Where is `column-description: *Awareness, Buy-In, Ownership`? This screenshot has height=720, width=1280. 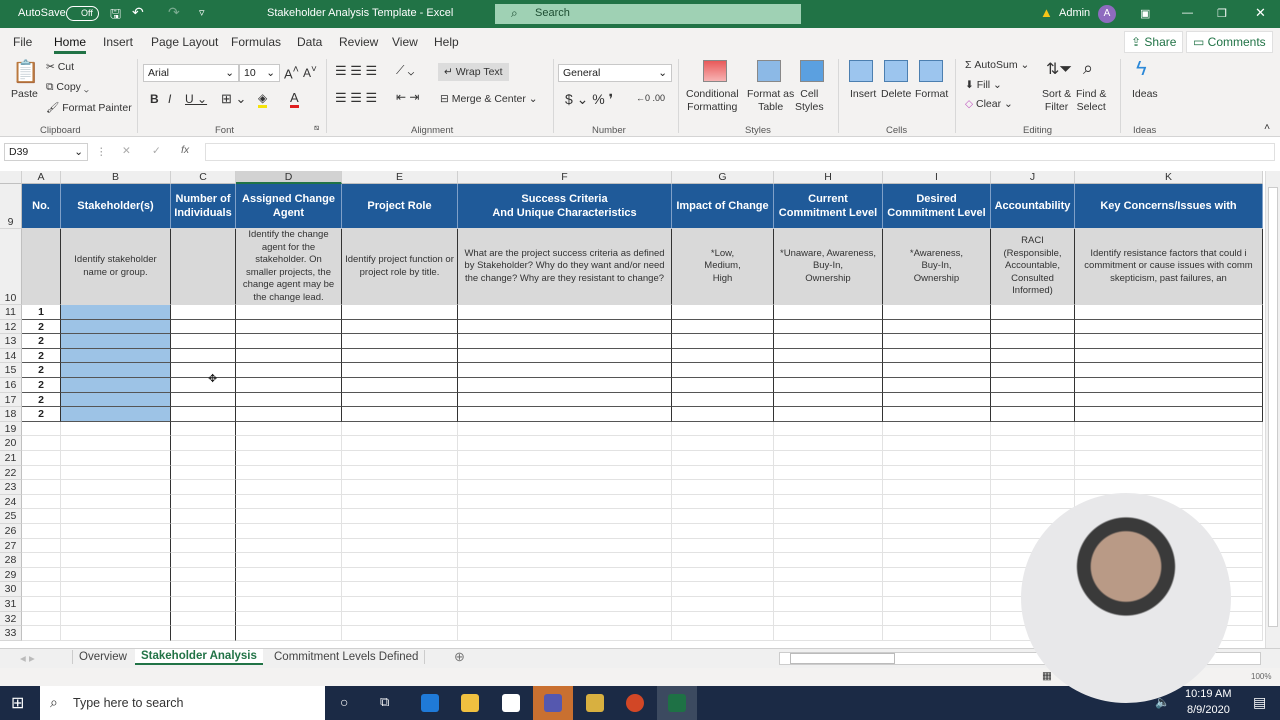
column-description: *Awareness, Buy-In, Ownership is located at coordinates (937, 267).